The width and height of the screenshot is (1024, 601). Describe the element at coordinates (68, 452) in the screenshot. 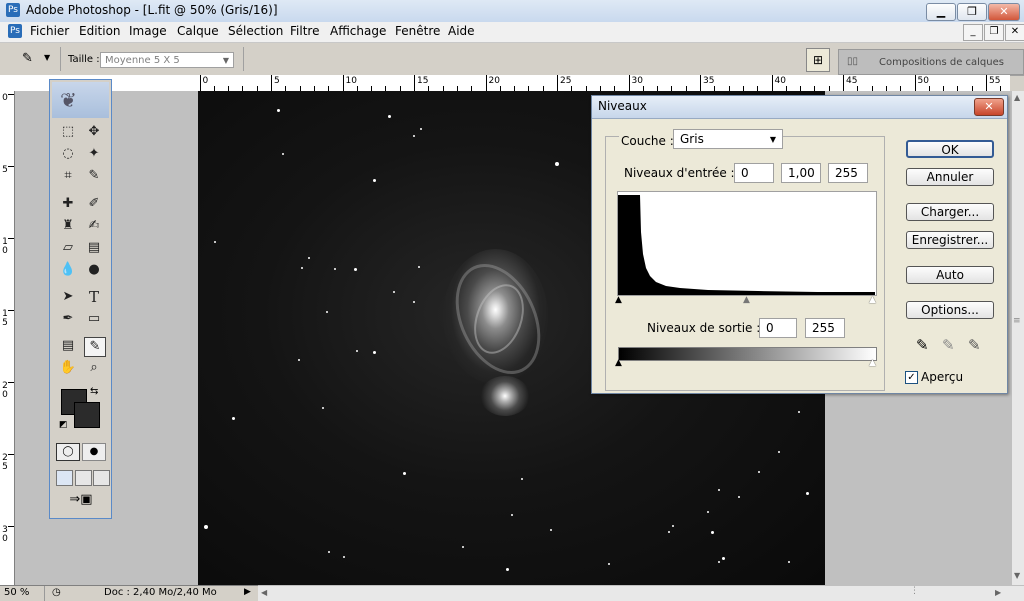

I see `standard-mode-icon: ◯` at that location.